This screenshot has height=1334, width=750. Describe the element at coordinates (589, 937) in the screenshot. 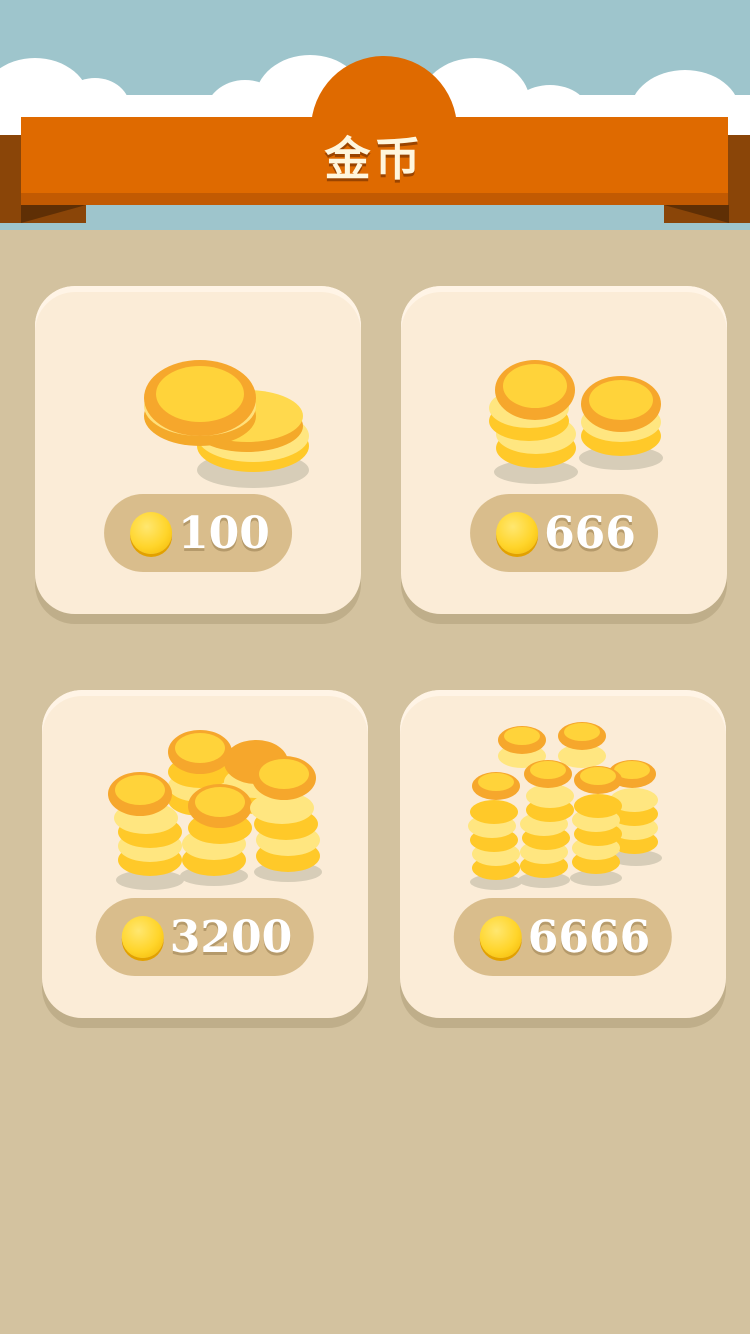

I see `coin-amount: 6666` at that location.